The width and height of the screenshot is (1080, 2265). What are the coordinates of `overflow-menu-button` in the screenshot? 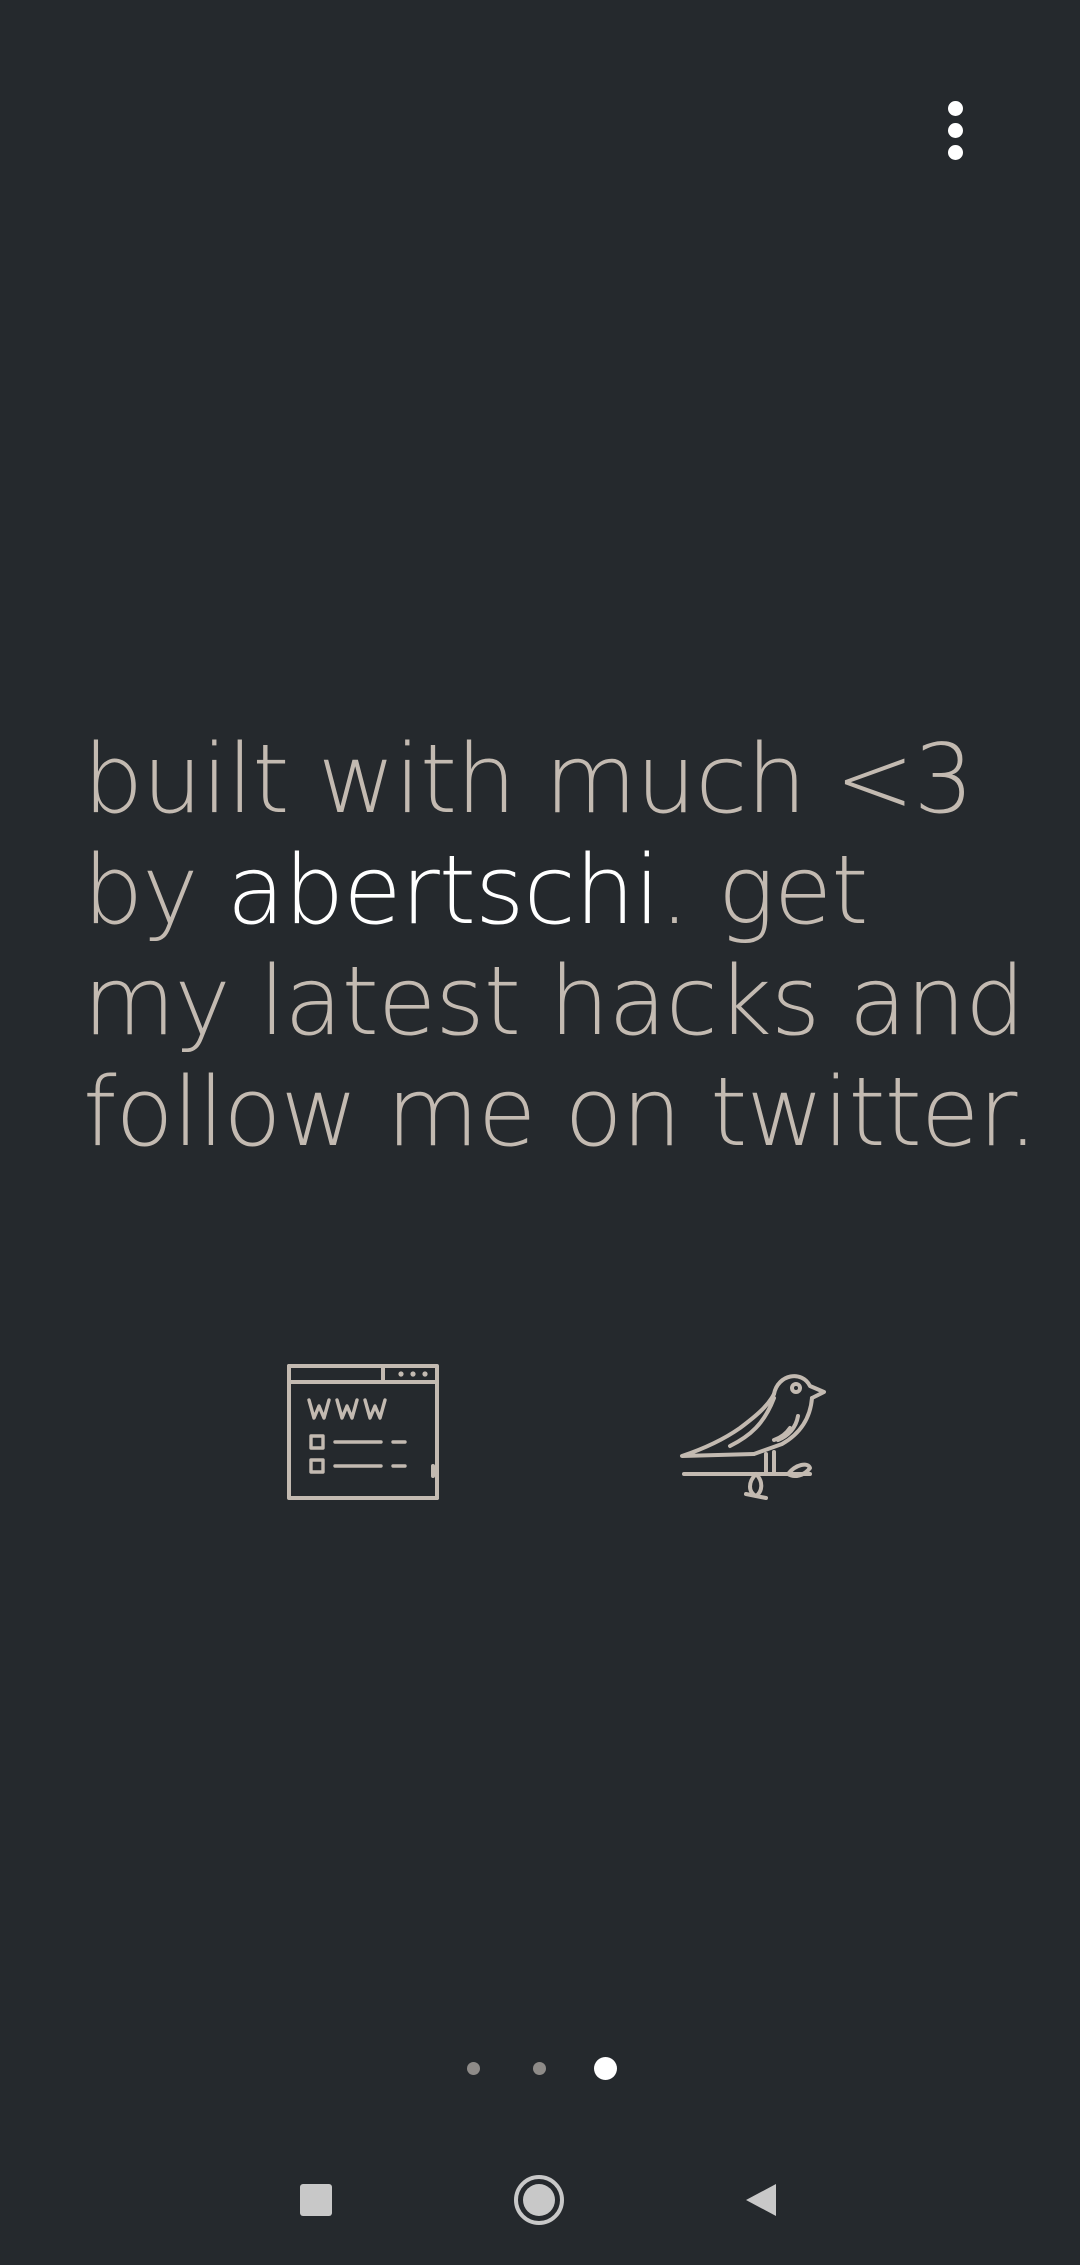 It's located at (955, 130).